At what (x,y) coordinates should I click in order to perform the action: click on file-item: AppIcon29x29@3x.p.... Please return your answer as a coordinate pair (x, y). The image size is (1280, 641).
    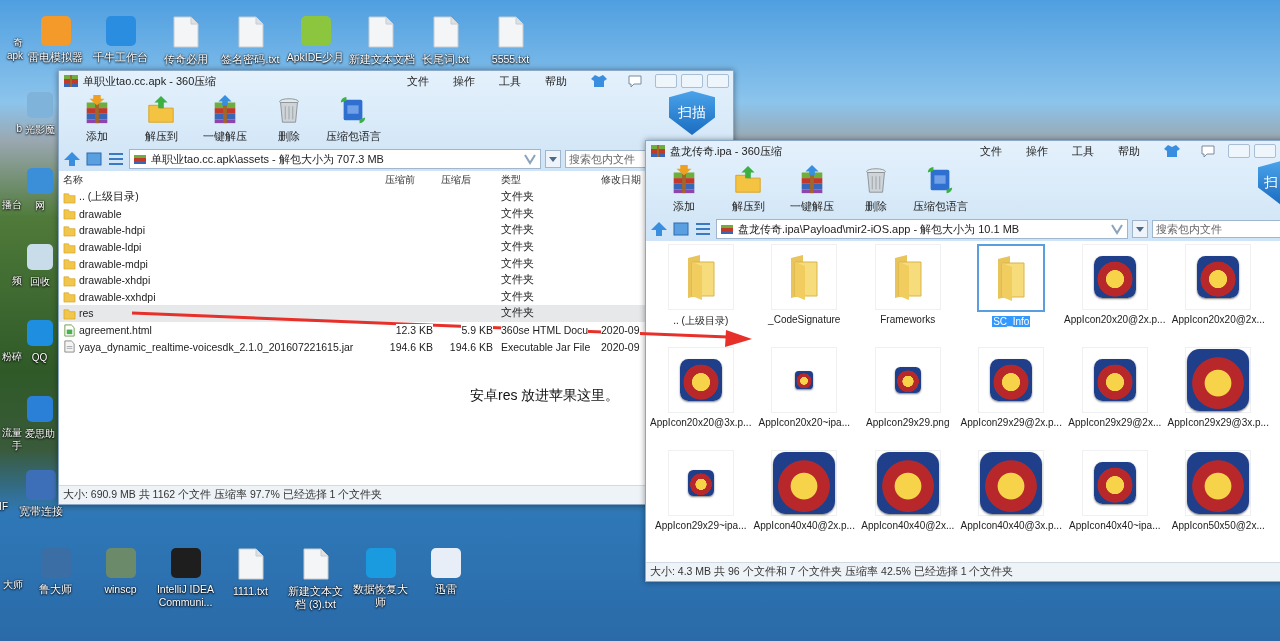
    Looking at the image, I should click on (1218, 398).